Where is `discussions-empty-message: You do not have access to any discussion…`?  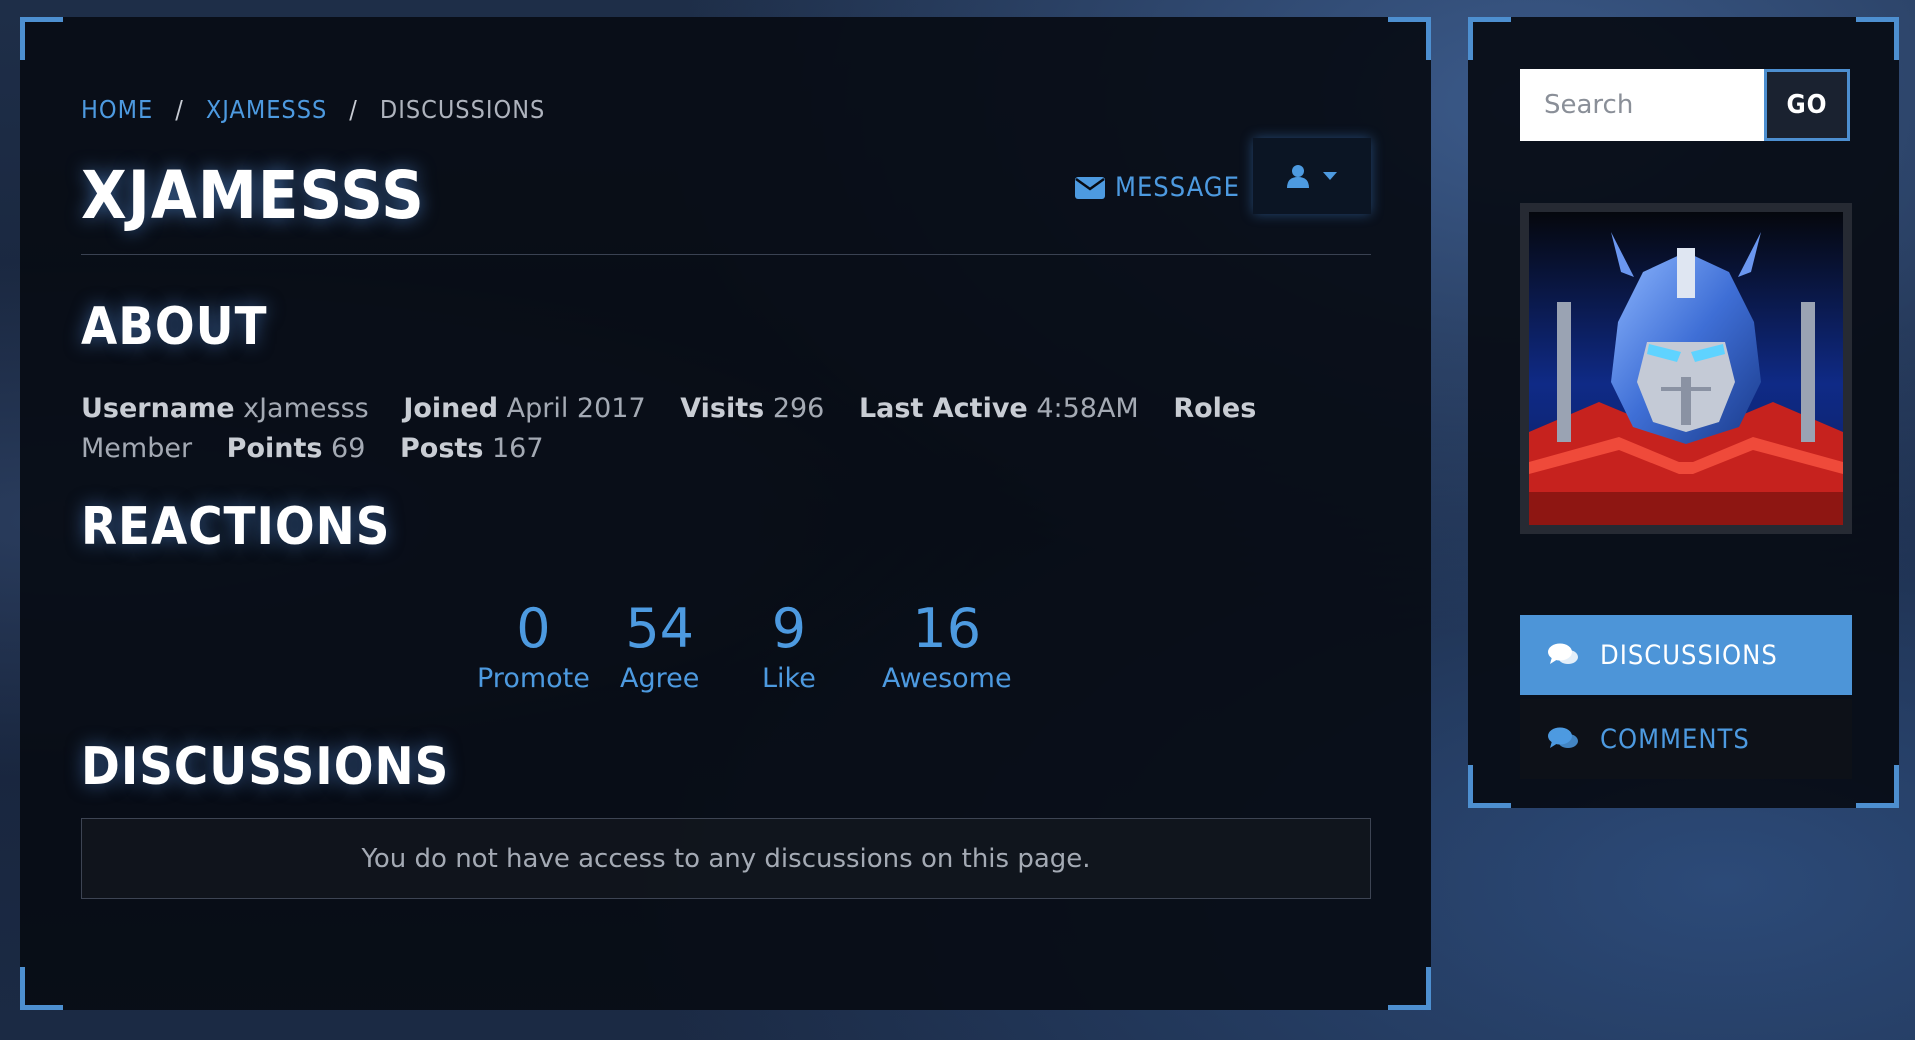 discussions-empty-message: You do not have access to any discussion… is located at coordinates (726, 858).